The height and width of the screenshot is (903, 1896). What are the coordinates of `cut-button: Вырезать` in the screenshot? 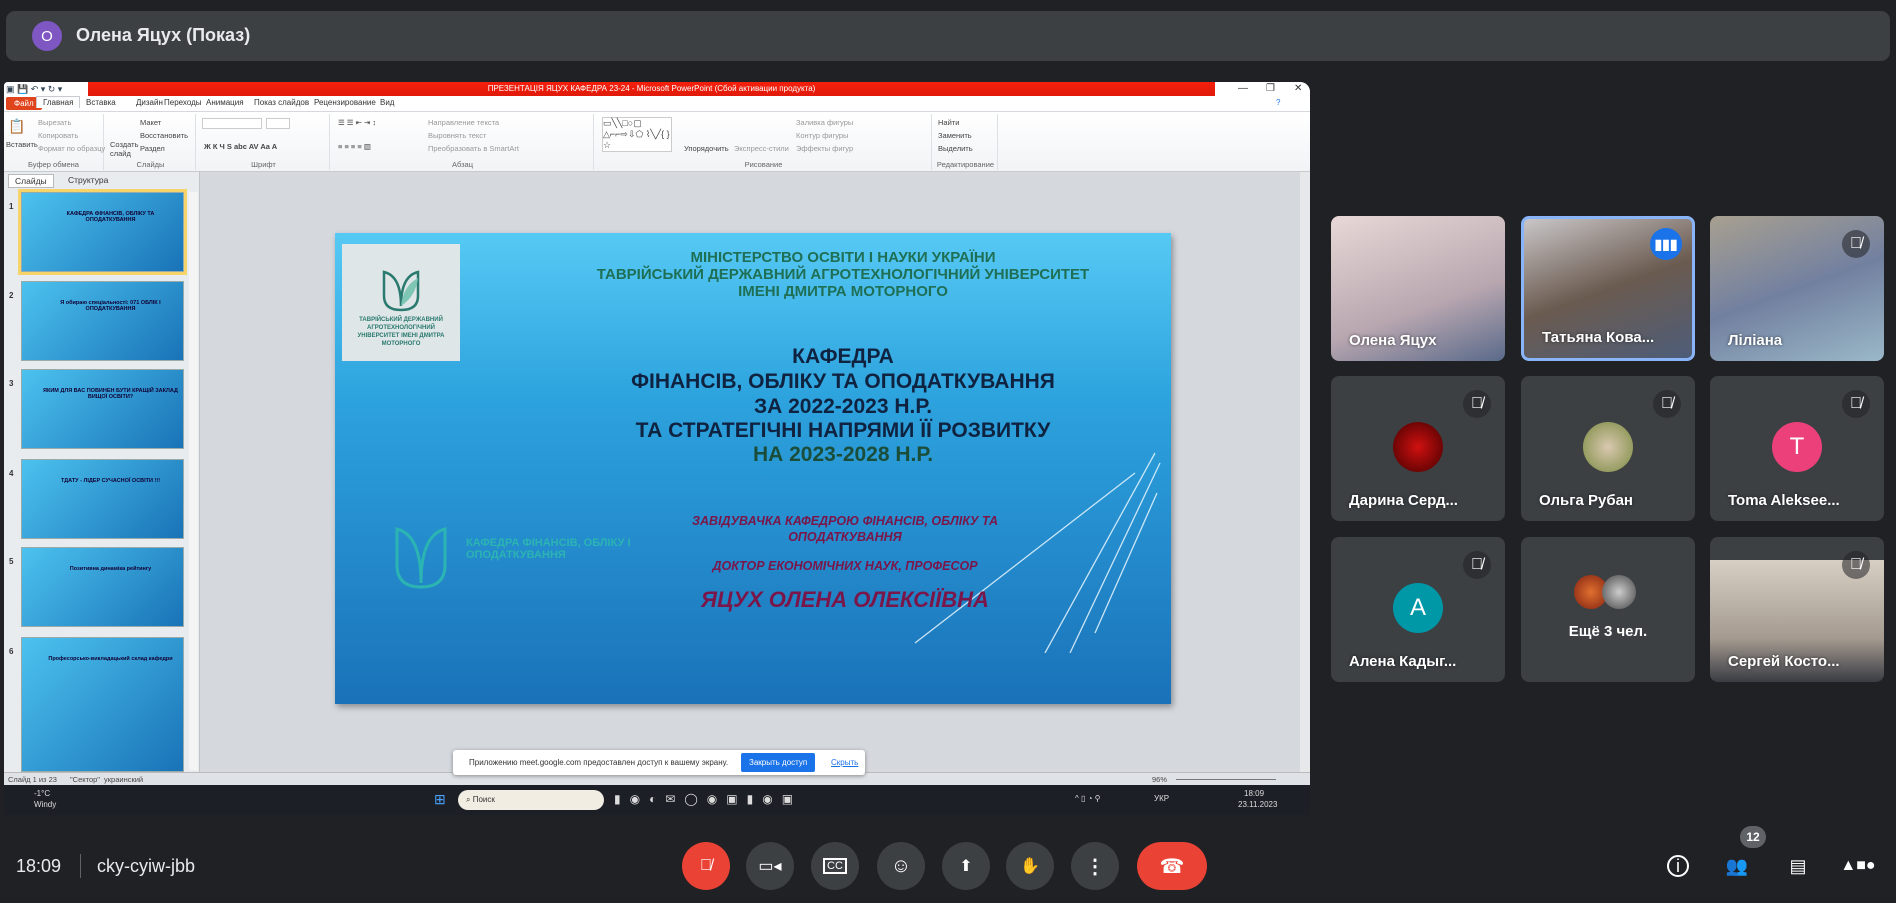 It's located at (54, 122).